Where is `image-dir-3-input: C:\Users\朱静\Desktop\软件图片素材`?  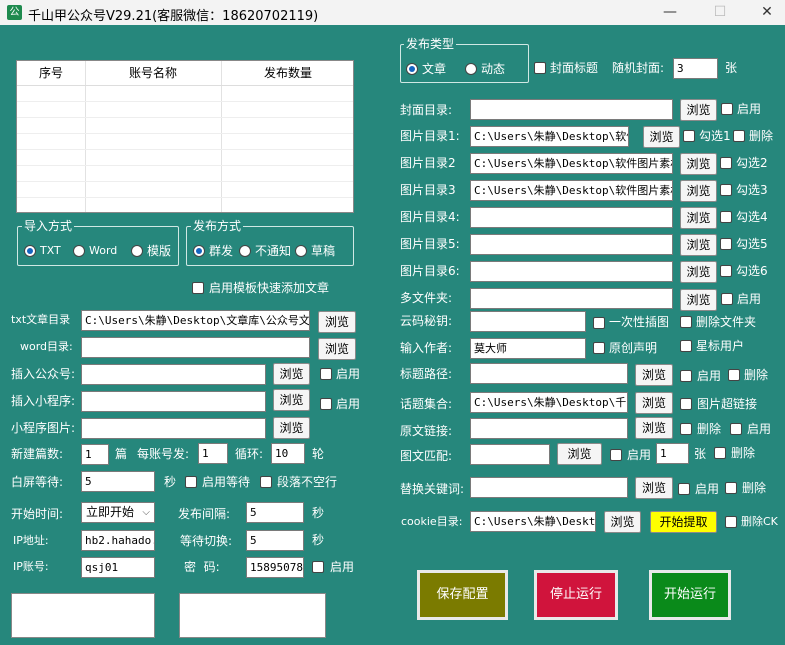
image-dir-3-input: C:\Users\朱静\Desktop\软件图片素材 is located at coordinates (571, 190).